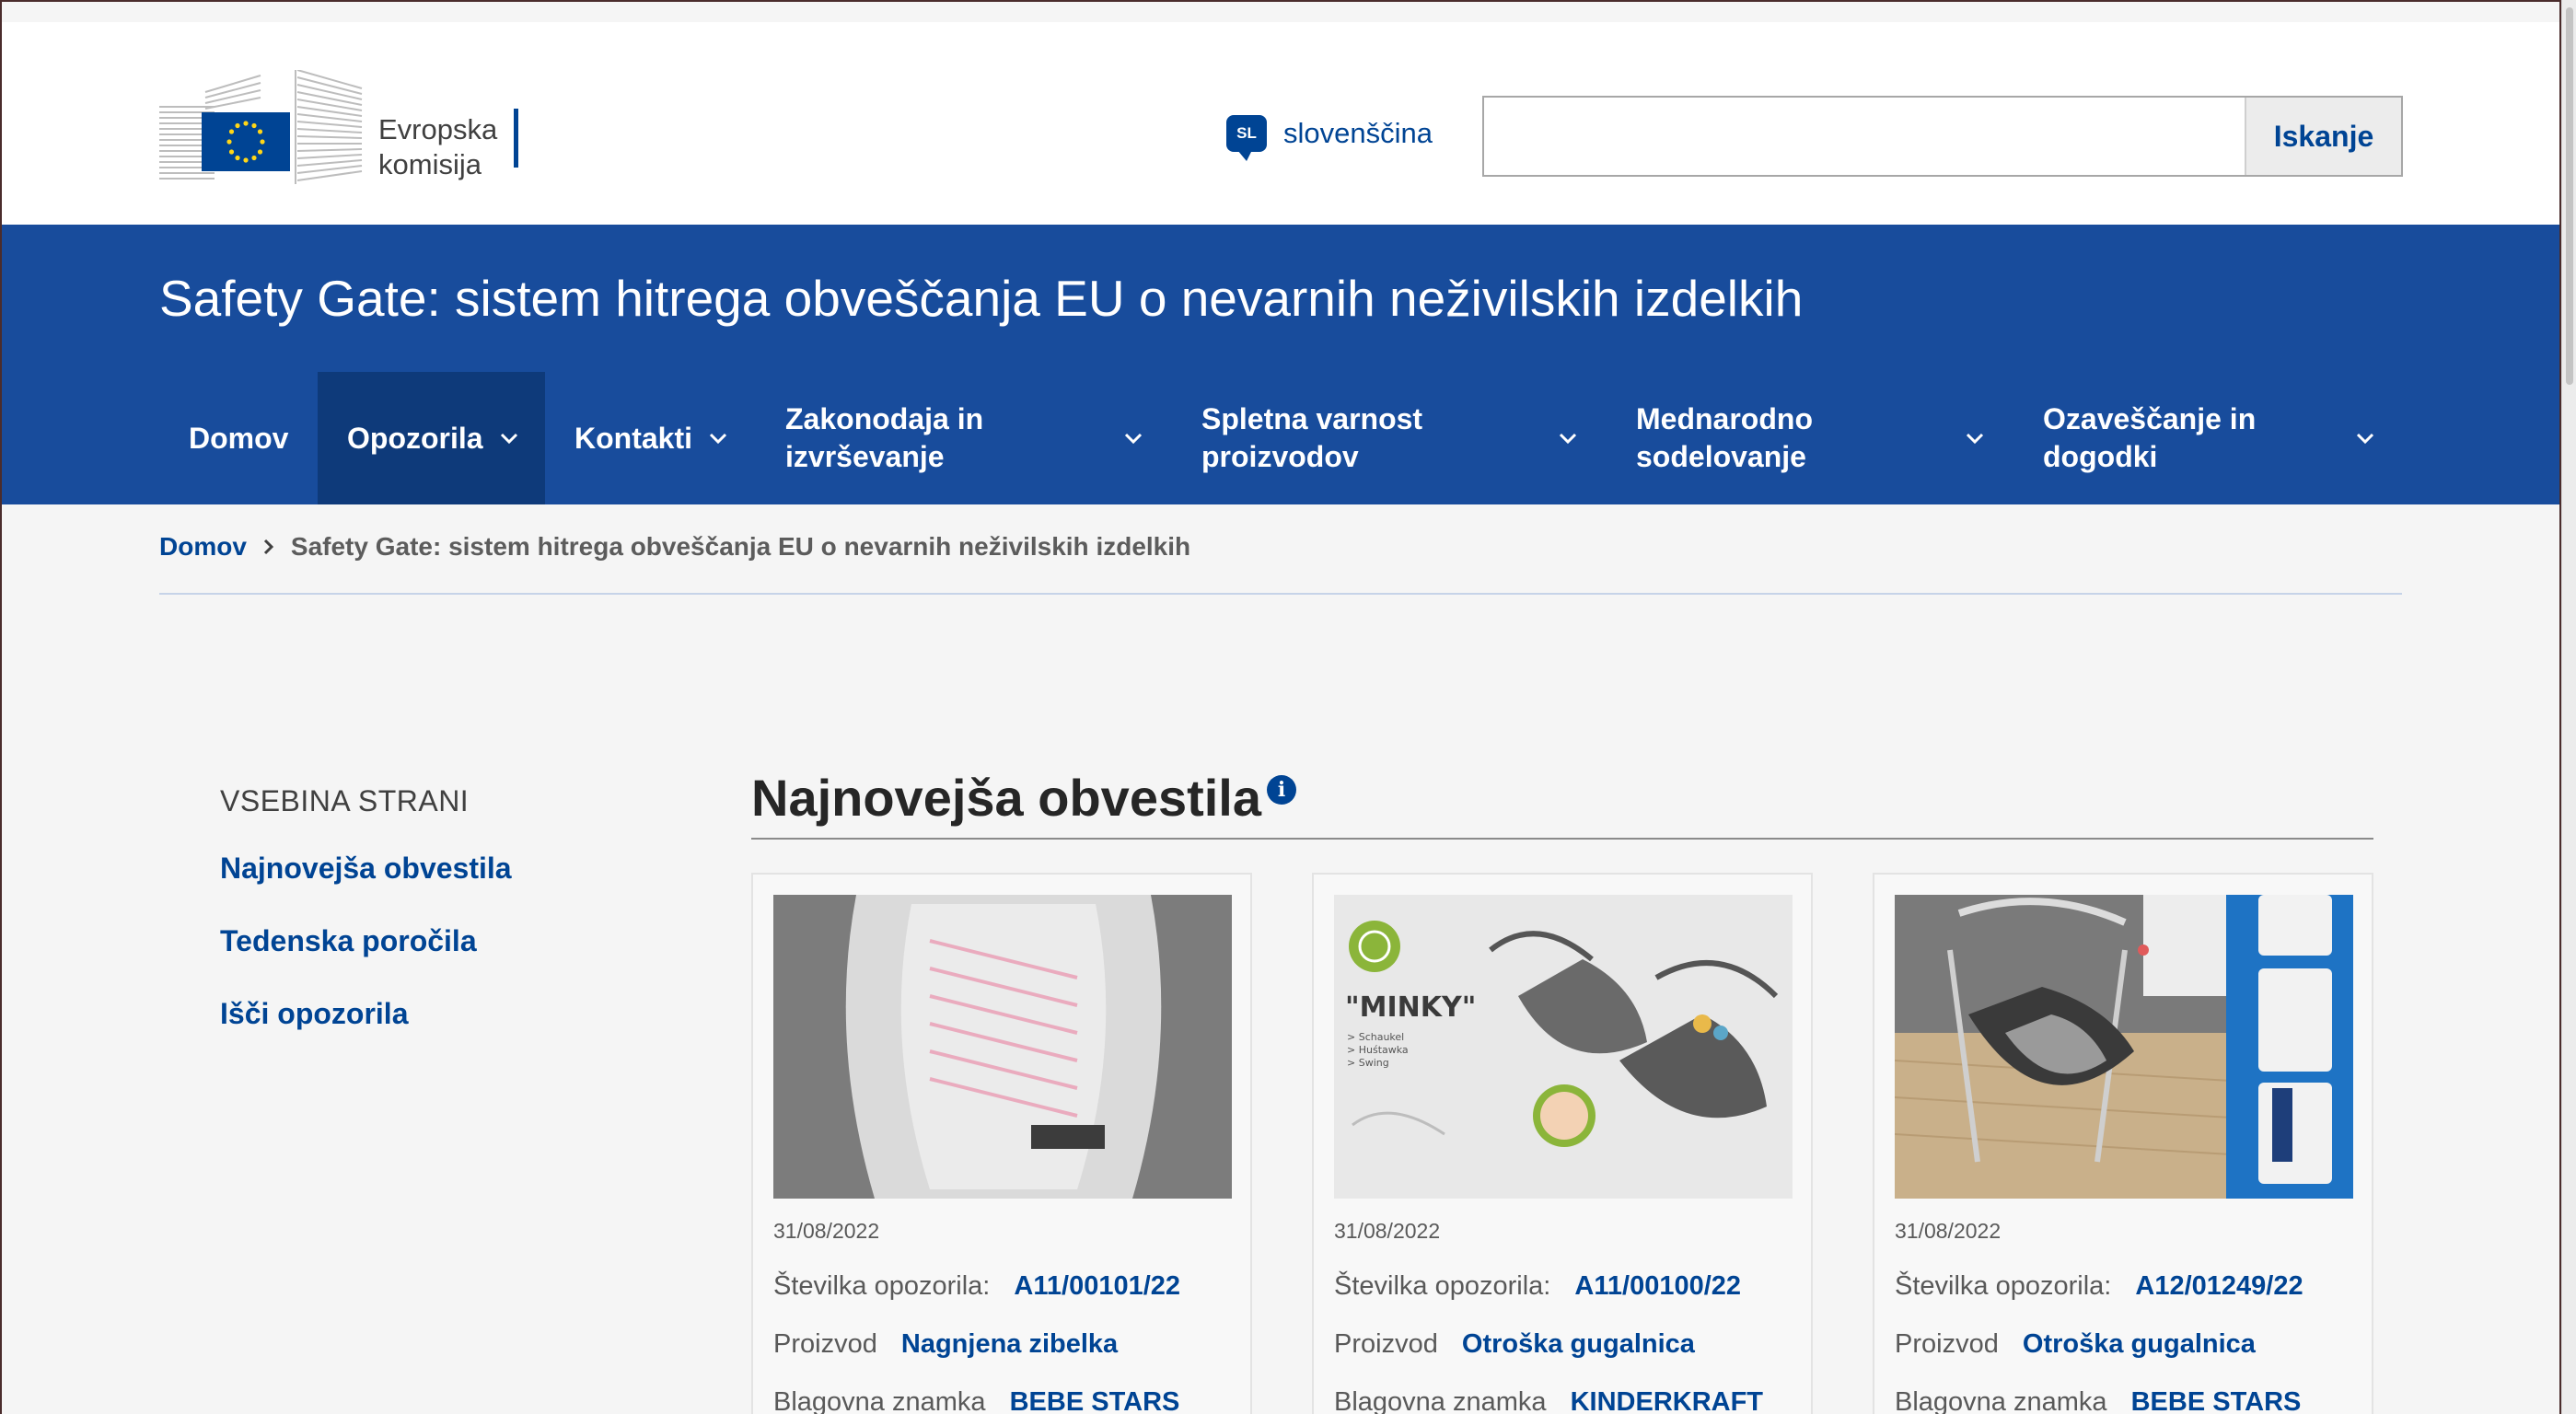 The image size is (2576, 1414). What do you see at coordinates (1368, 1063) in the screenshot?
I see `box-line-3: > Swing` at bounding box center [1368, 1063].